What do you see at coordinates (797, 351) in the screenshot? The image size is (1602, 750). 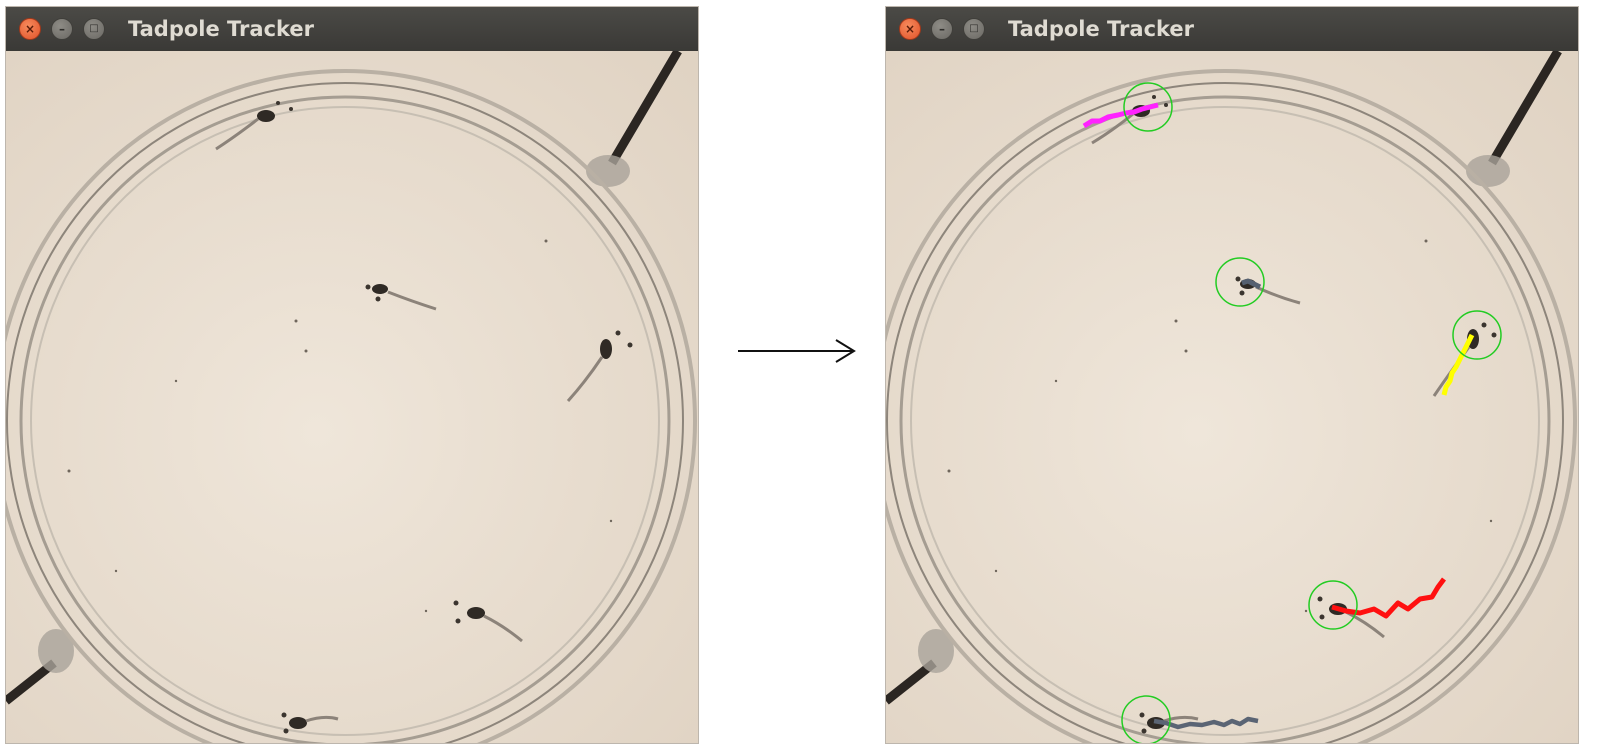 I see `right-arrow-icon` at bounding box center [797, 351].